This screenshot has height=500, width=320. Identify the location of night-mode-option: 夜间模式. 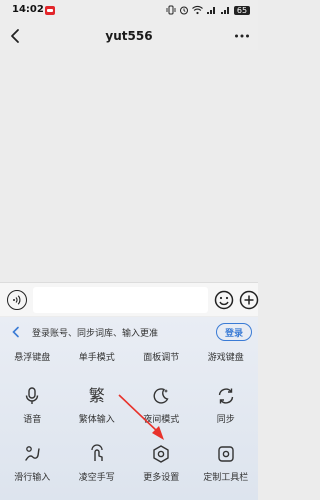
(161, 405).